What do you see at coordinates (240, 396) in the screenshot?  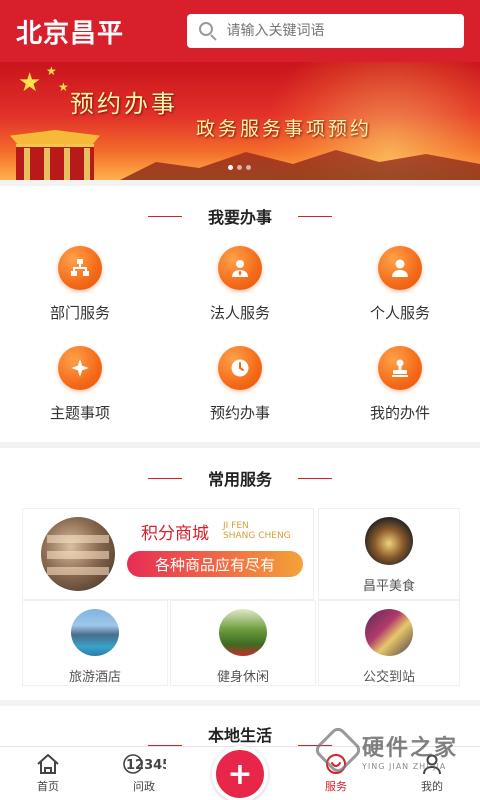 I see `work-item-appointment: 预约办事` at bounding box center [240, 396].